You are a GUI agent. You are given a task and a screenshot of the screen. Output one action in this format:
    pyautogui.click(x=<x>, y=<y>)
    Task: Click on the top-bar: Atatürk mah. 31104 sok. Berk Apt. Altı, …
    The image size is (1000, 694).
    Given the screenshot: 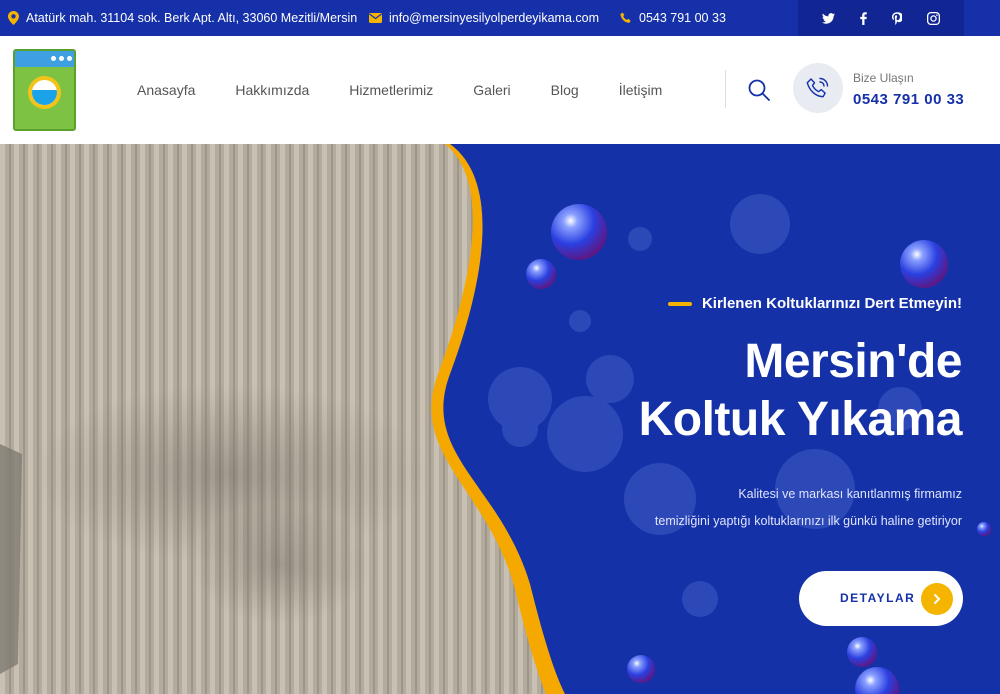 What is the action you would take?
    pyautogui.click(x=500, y=18)
    